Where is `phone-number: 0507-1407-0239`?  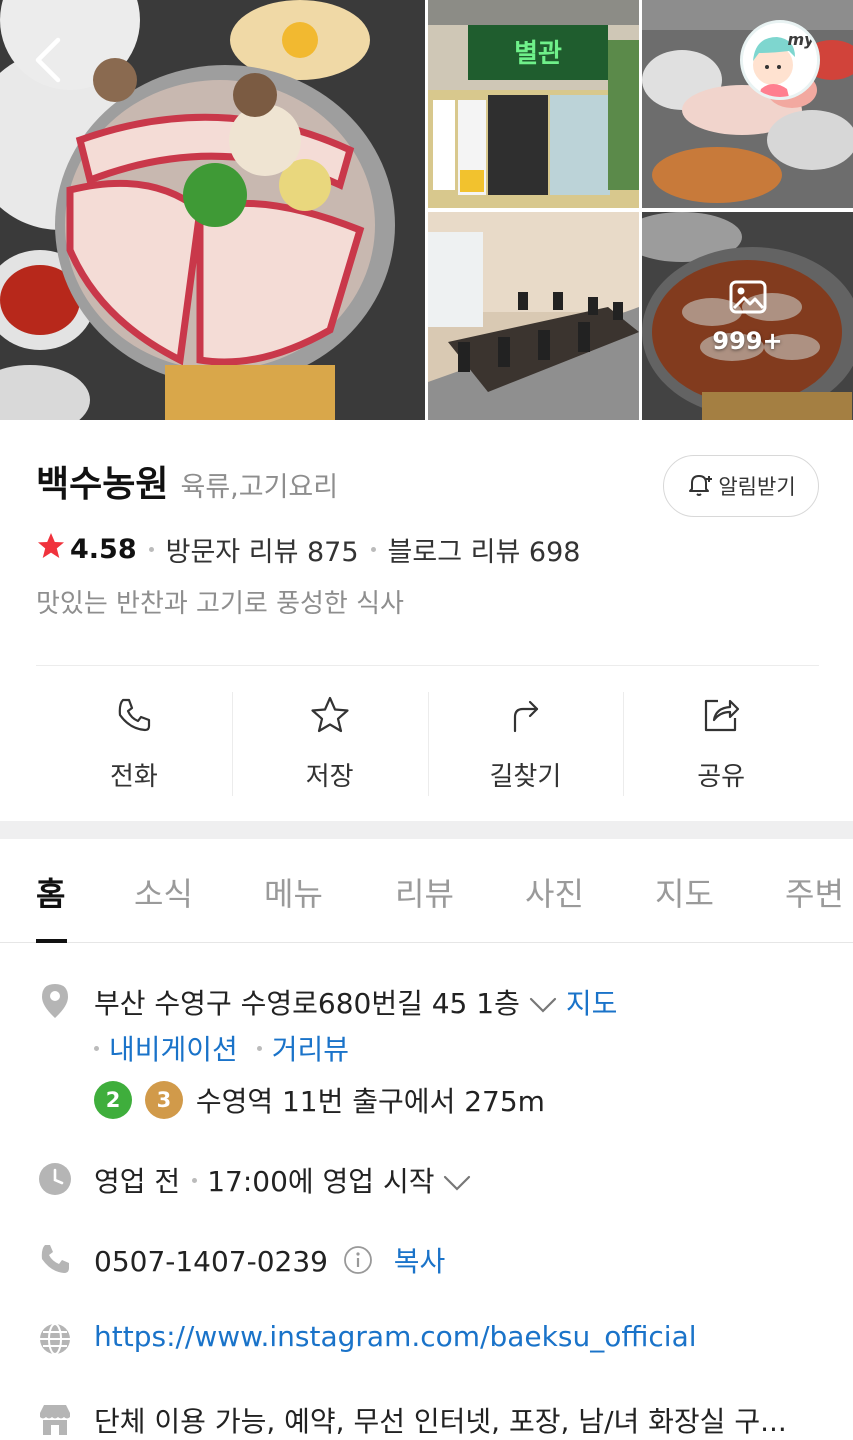 phone-number: 0507-1407-0239 is located at coordinates (211, 1261).